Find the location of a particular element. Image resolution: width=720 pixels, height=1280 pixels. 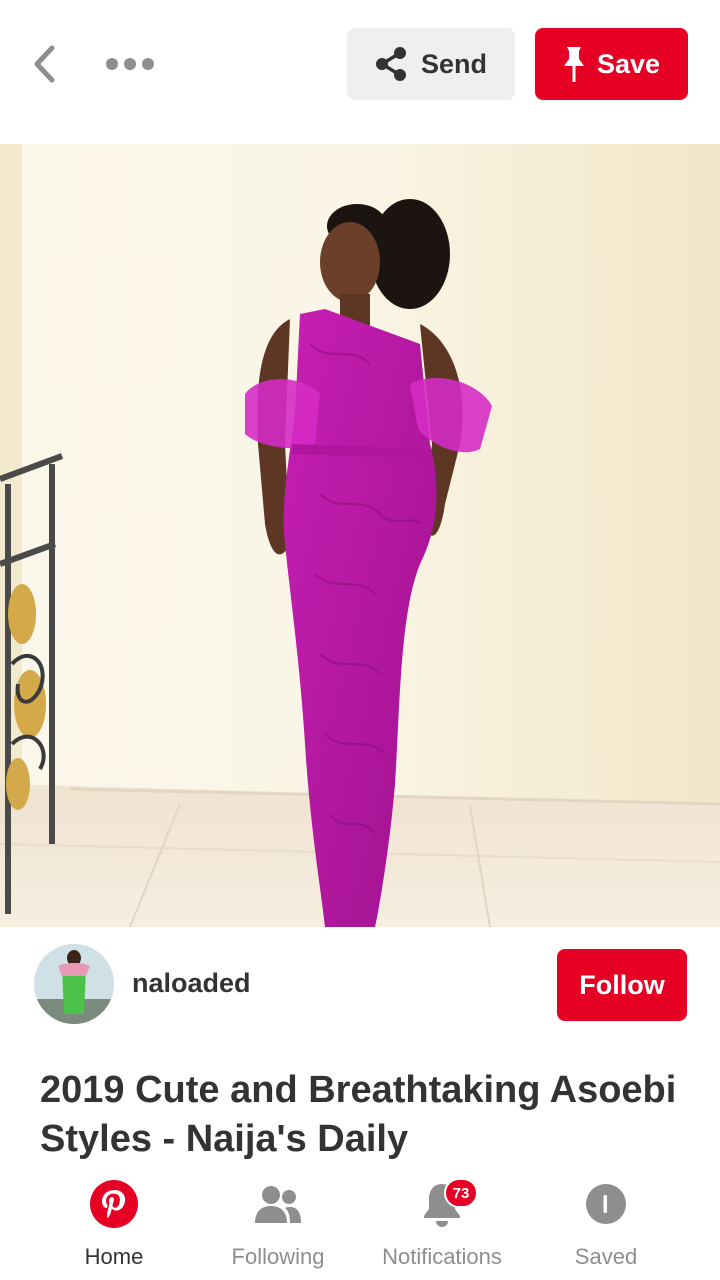

nav-following: Following is located at coordinates (278, 1224).